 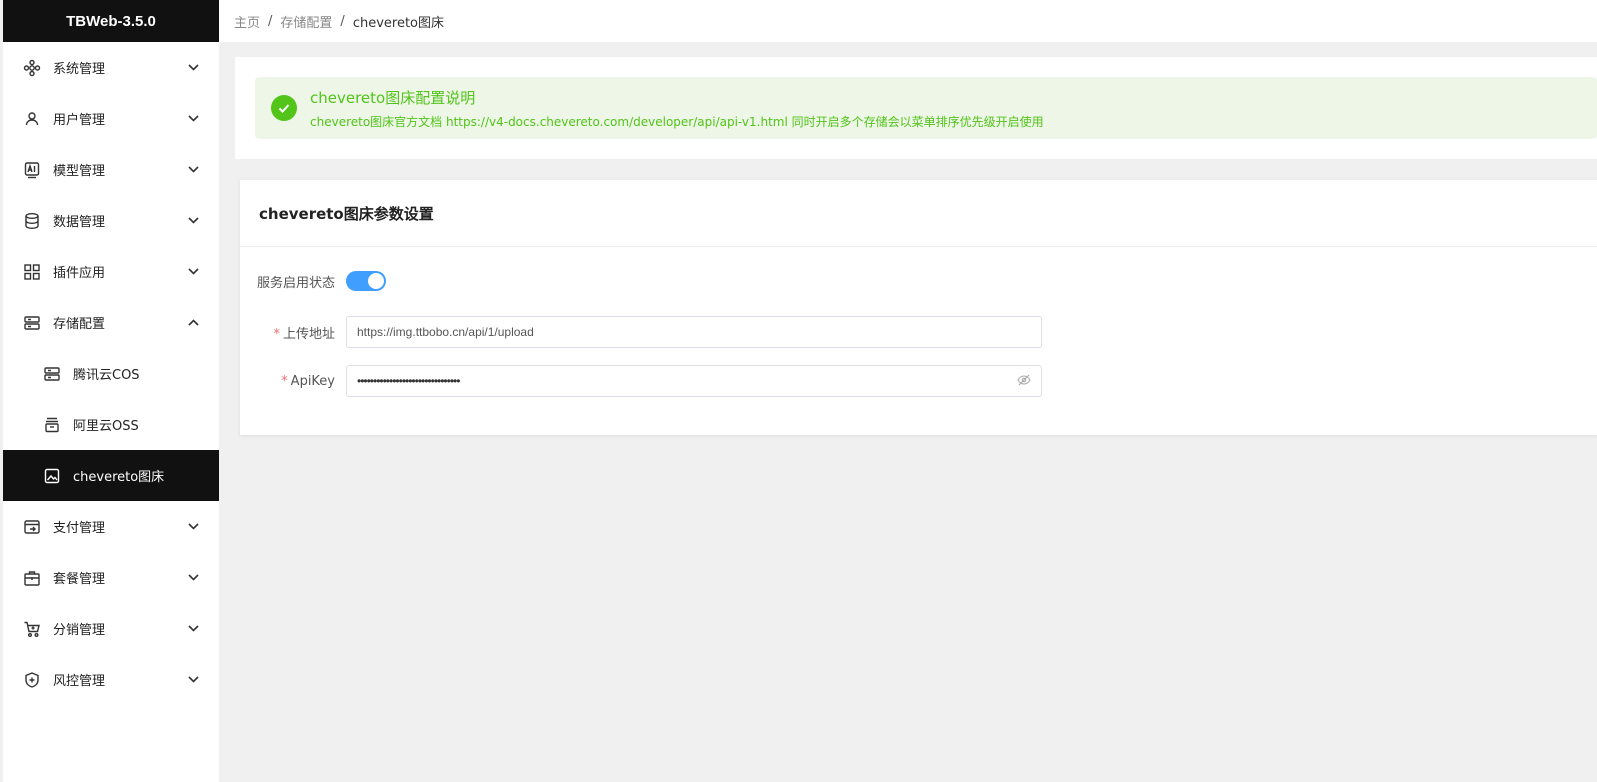 What do you see at coordinates (106, 426) in the screenshot?
I see `sidebar-item-label: 阿里云OSS` at bounding box center [106, 426].